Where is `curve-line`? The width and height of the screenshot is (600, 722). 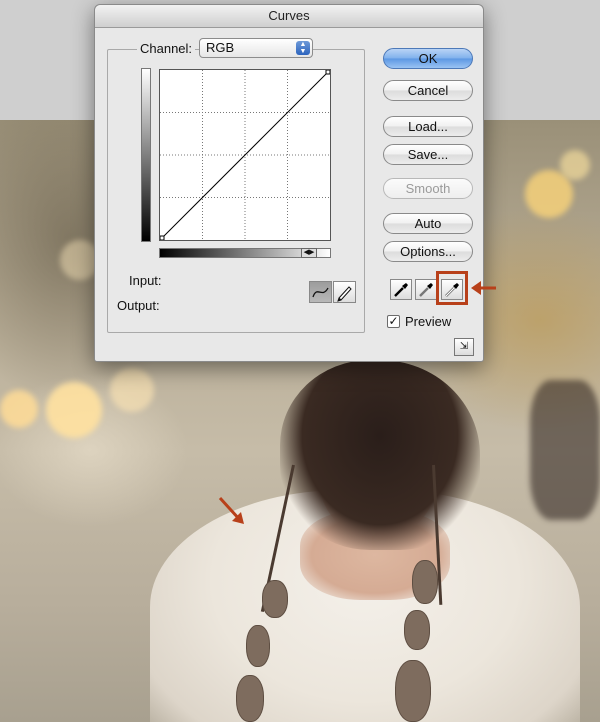
curve-line is located at coordinates (245, 155).